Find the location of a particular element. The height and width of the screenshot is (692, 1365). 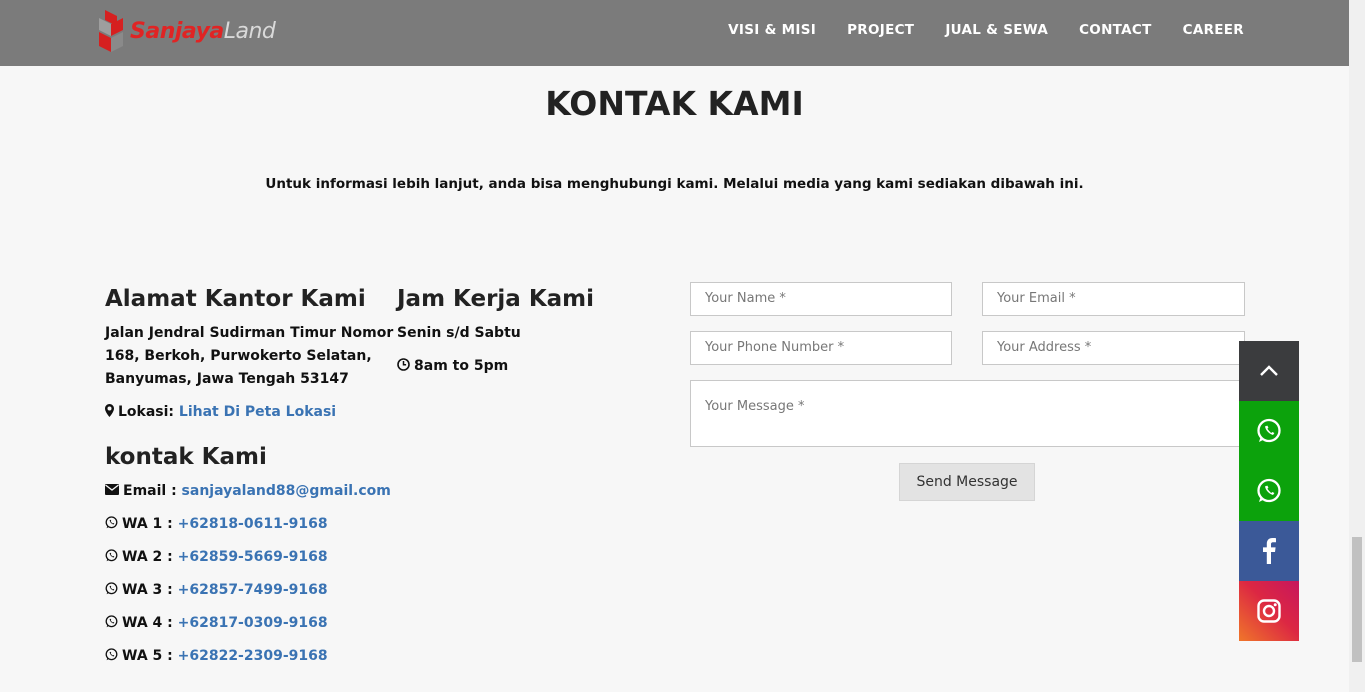

instagram-float-button is located at coordinates (1269, 611).